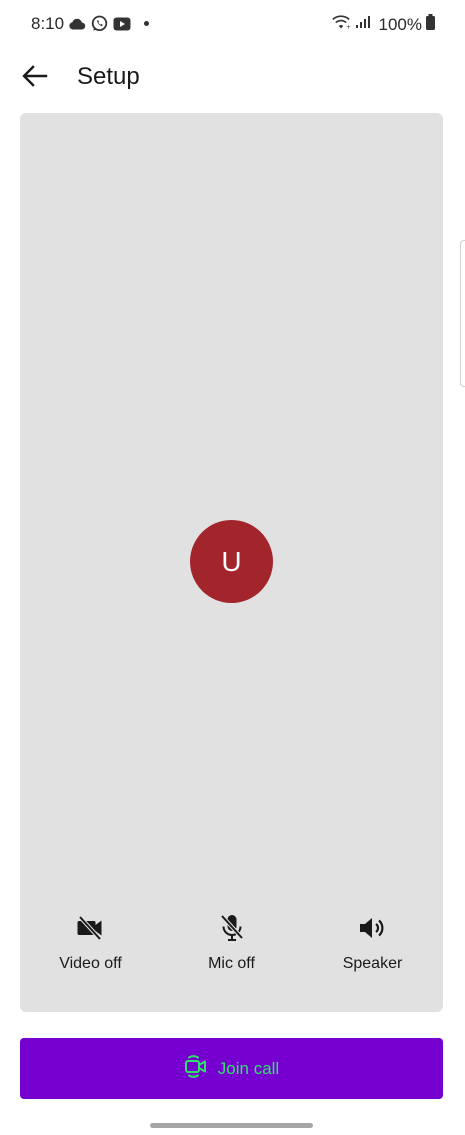  Describe the element at coordinates (462, 313) in the screenshot. I see `edge-panel-handle` at that location.